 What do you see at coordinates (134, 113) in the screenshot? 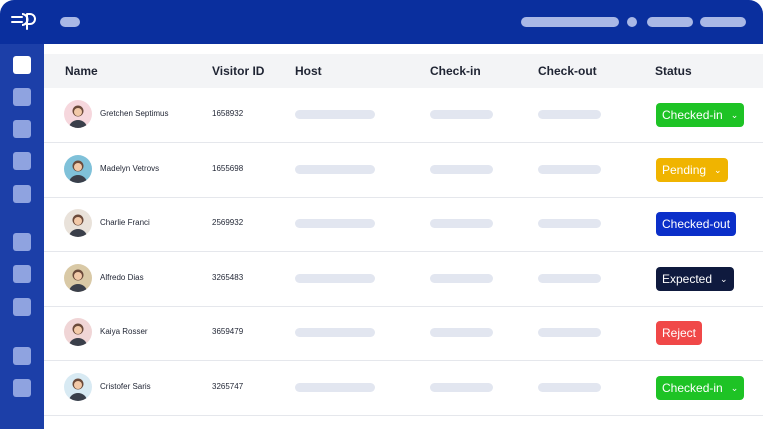
I see `visitor-name: Gretchen Septimus` at bounding box center [134, 113].